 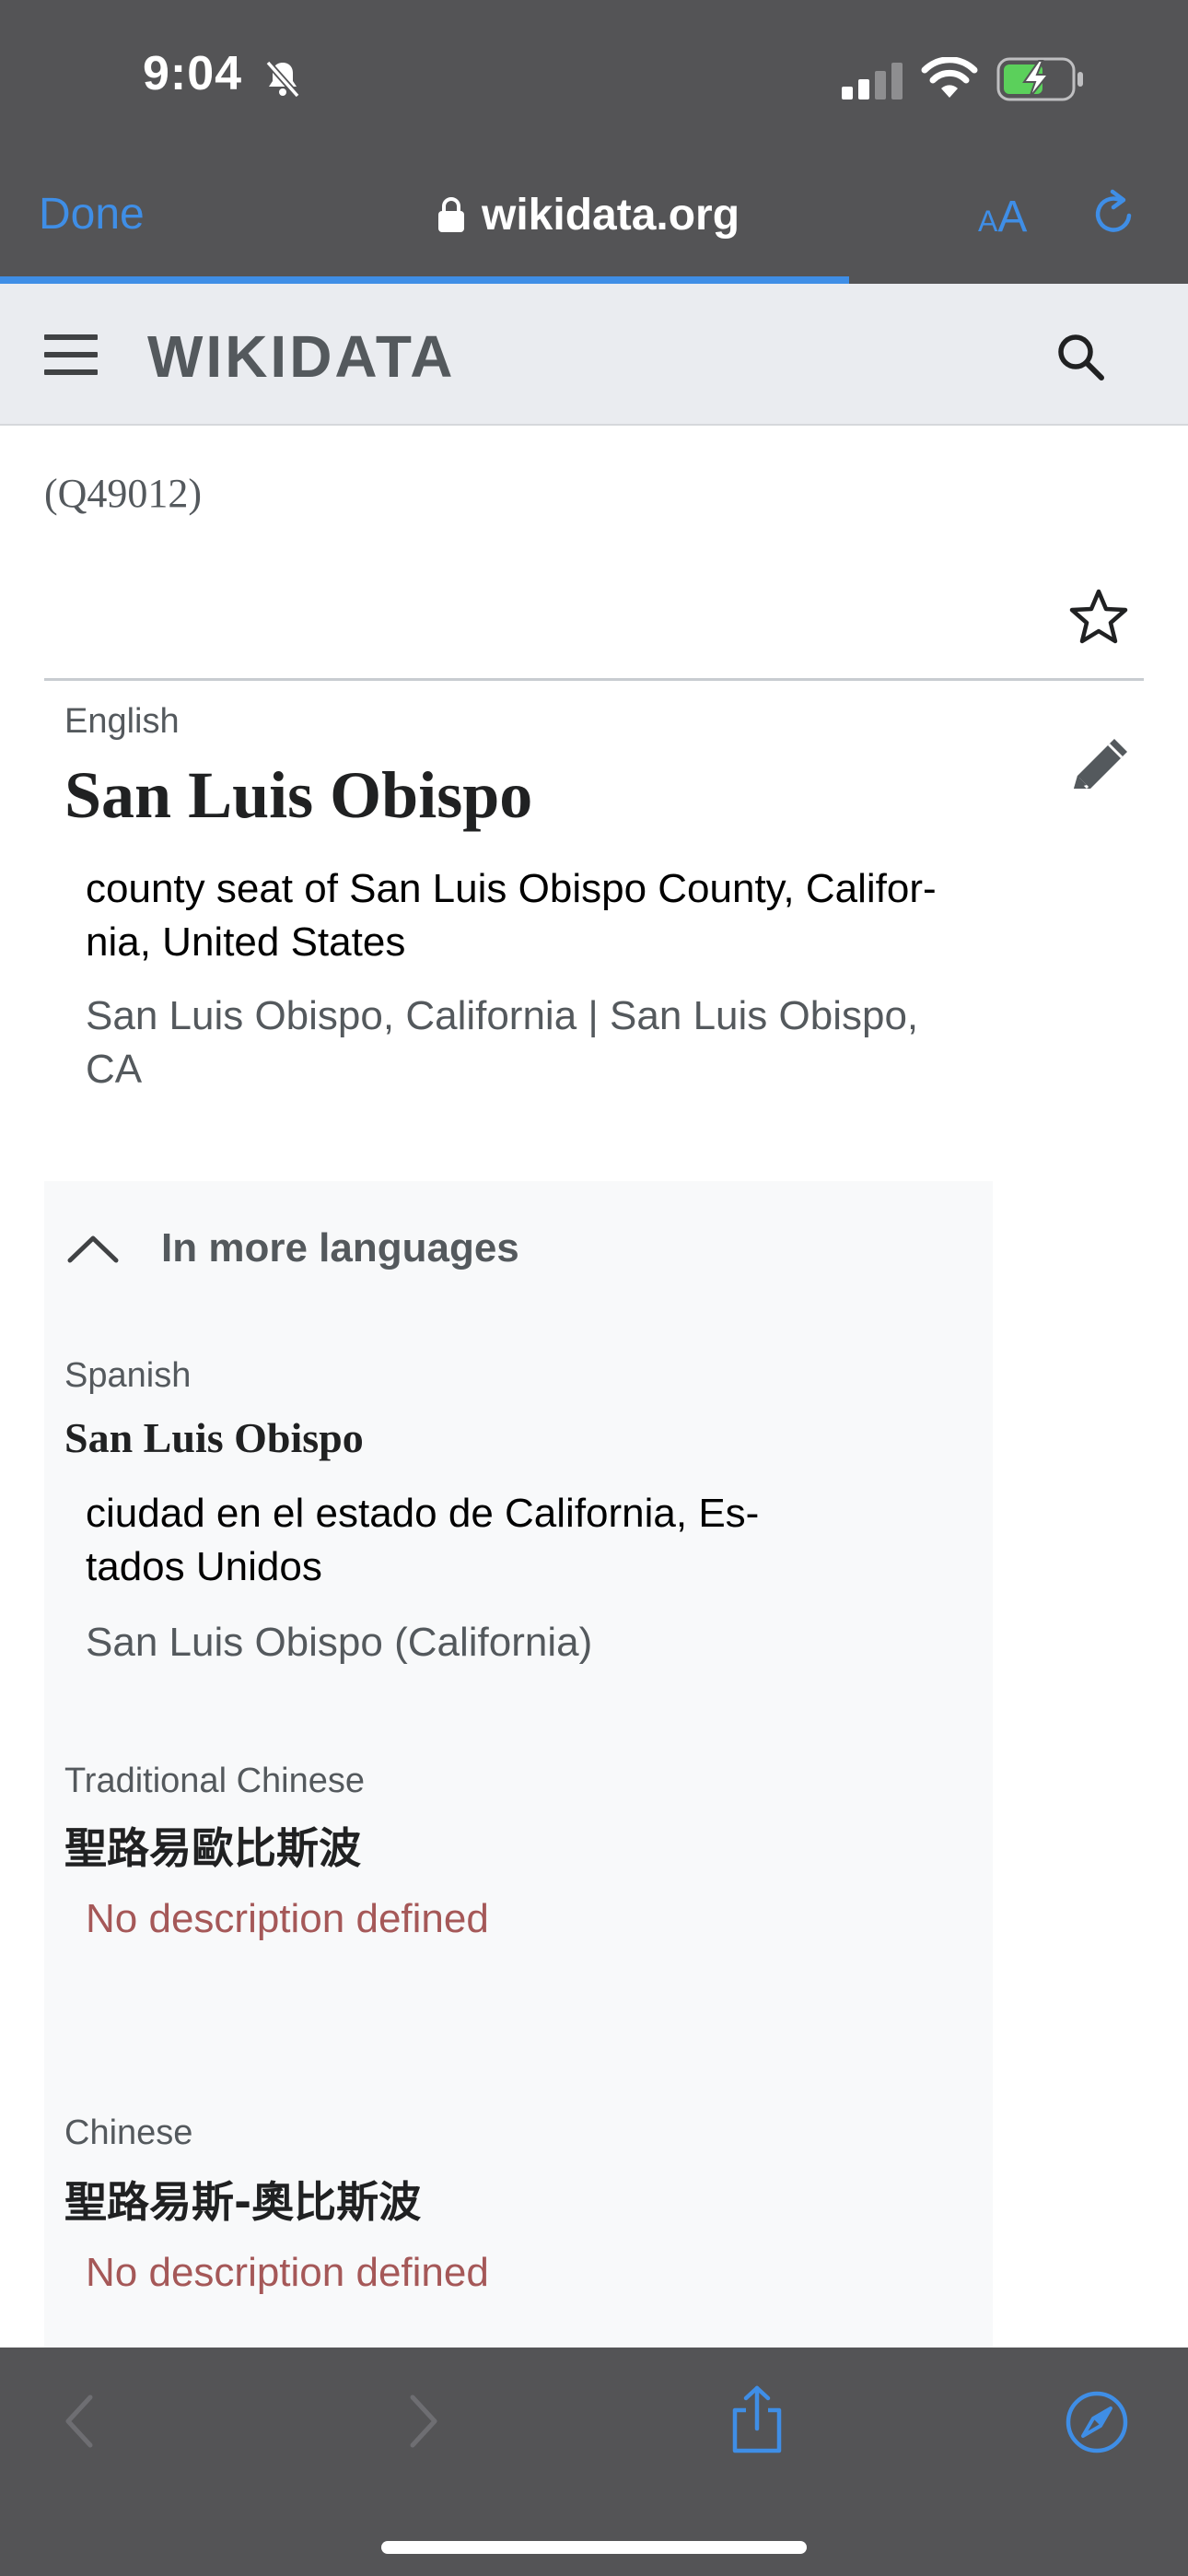 What do you see at coordinates (988, 221) in the screenshot?
I see `text-size-small-letter: A` at bounding box center [988, 221].